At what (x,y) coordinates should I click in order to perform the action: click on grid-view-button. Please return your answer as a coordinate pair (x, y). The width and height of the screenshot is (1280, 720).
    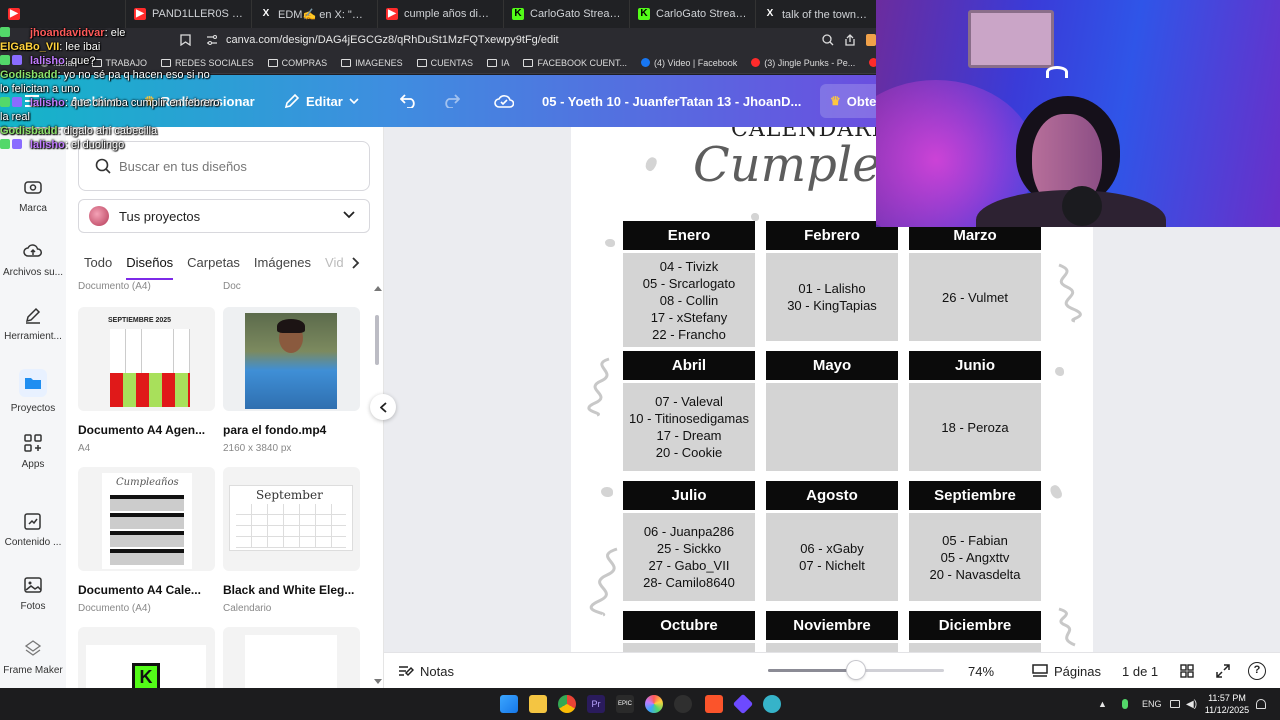
    Looking at the image, I should click on (1187, 671).